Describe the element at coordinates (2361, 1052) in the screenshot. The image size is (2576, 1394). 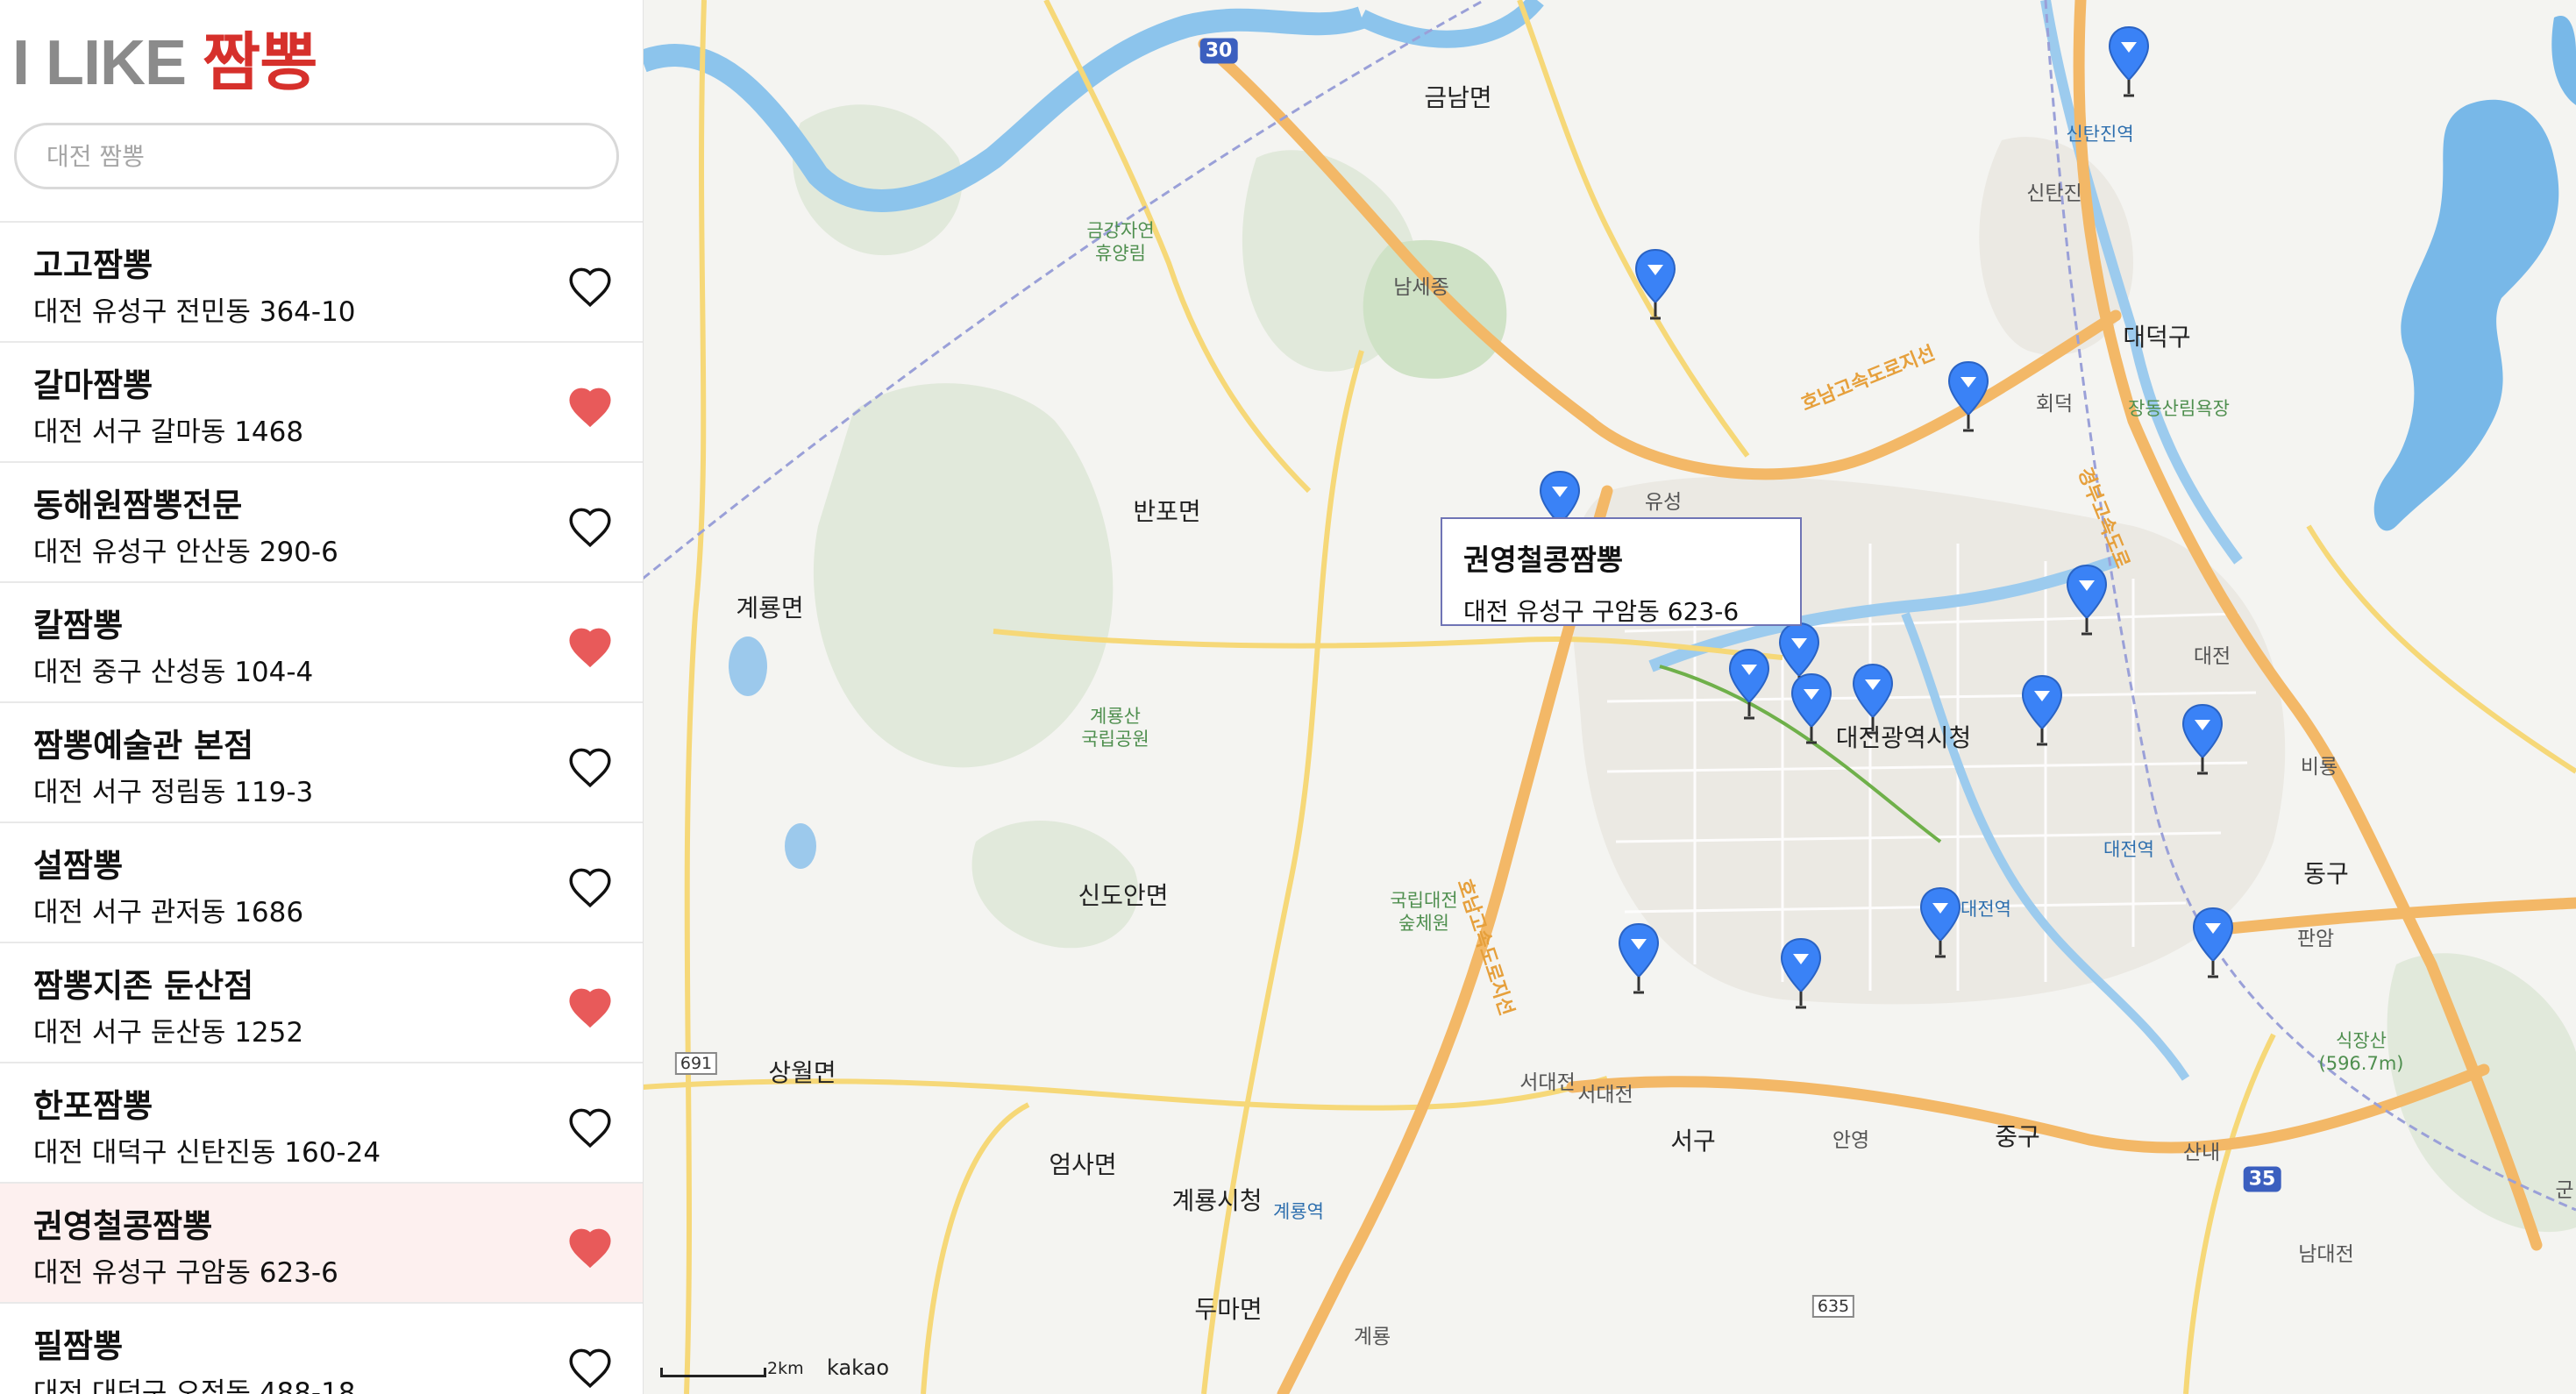
I see `park-label: 식장산 (596.7m)` at that location.